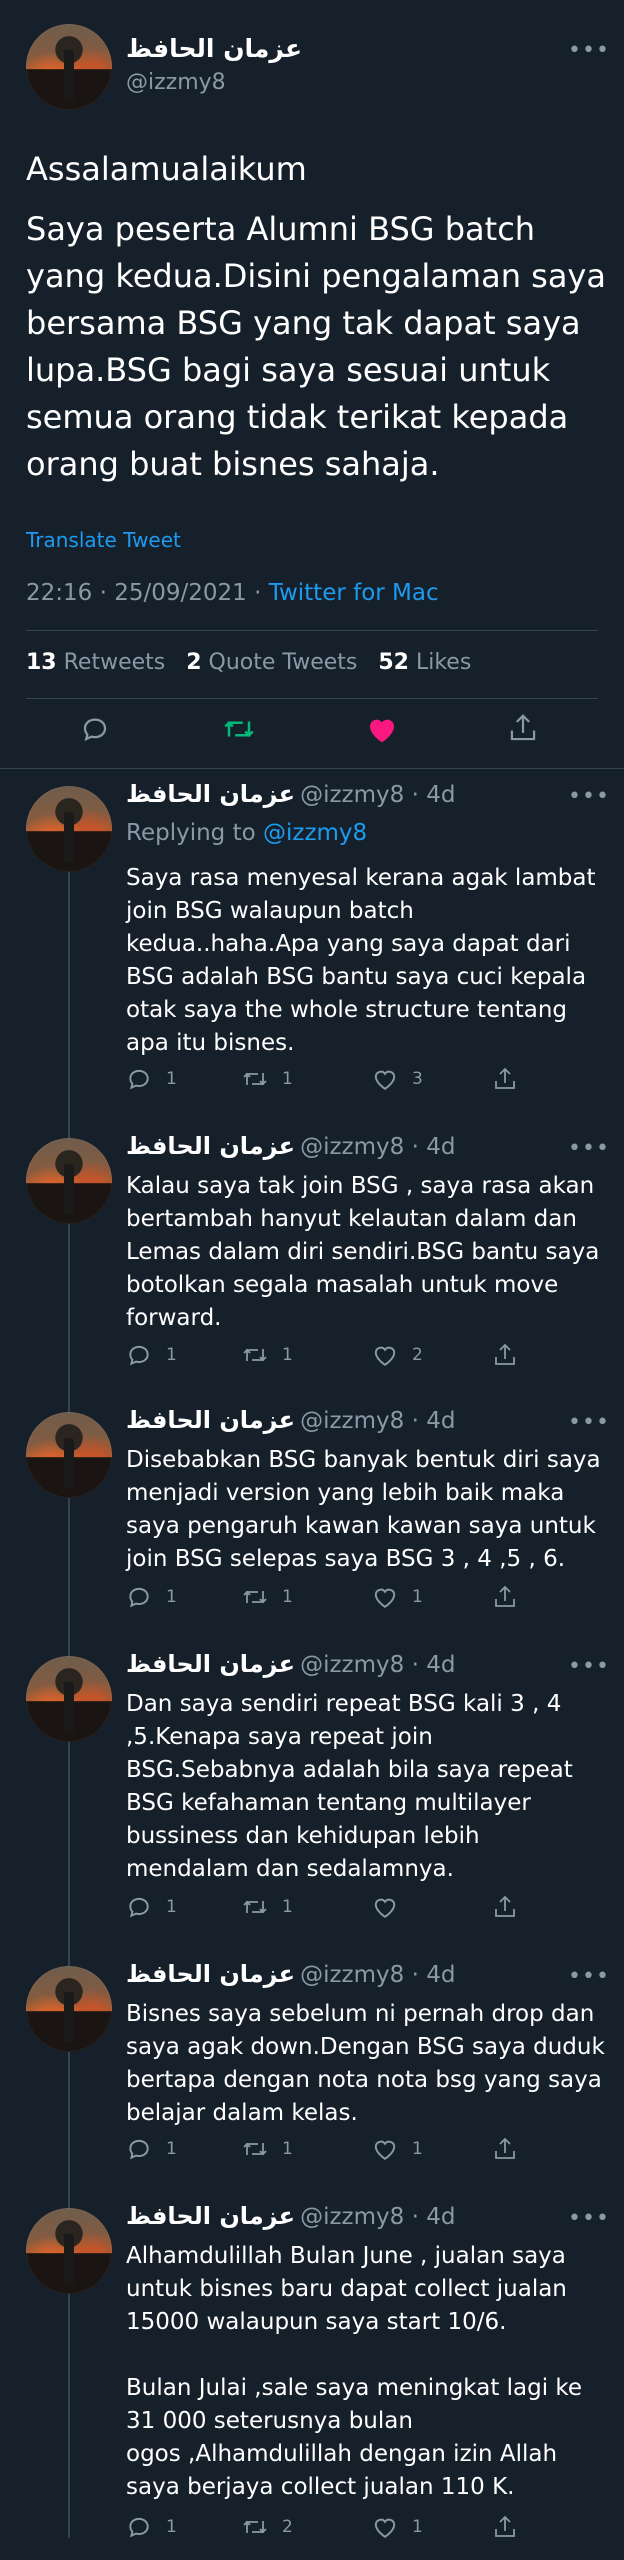 The image size is (624, 2560). I want to click on retweet-button, so click(239, 731).